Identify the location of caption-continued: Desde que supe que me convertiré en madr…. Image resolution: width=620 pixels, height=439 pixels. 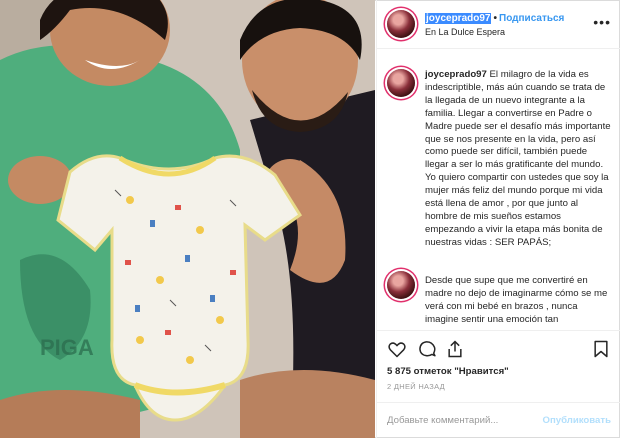
(518, 301).